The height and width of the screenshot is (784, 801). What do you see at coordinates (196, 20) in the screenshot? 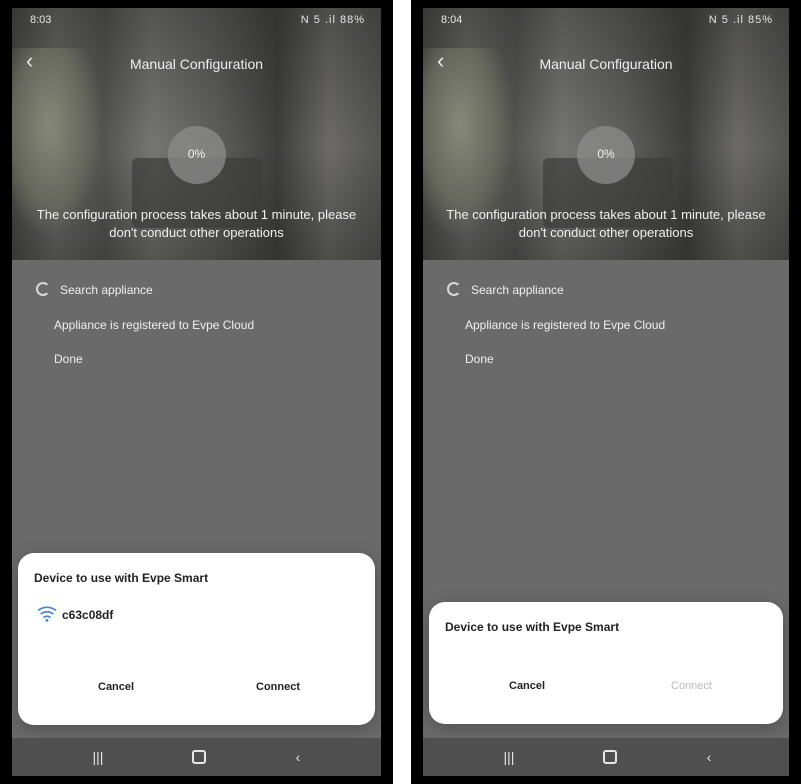
I see `status-bar: 8:03 N 5 .il 88%` at bounding box center [196, 20].